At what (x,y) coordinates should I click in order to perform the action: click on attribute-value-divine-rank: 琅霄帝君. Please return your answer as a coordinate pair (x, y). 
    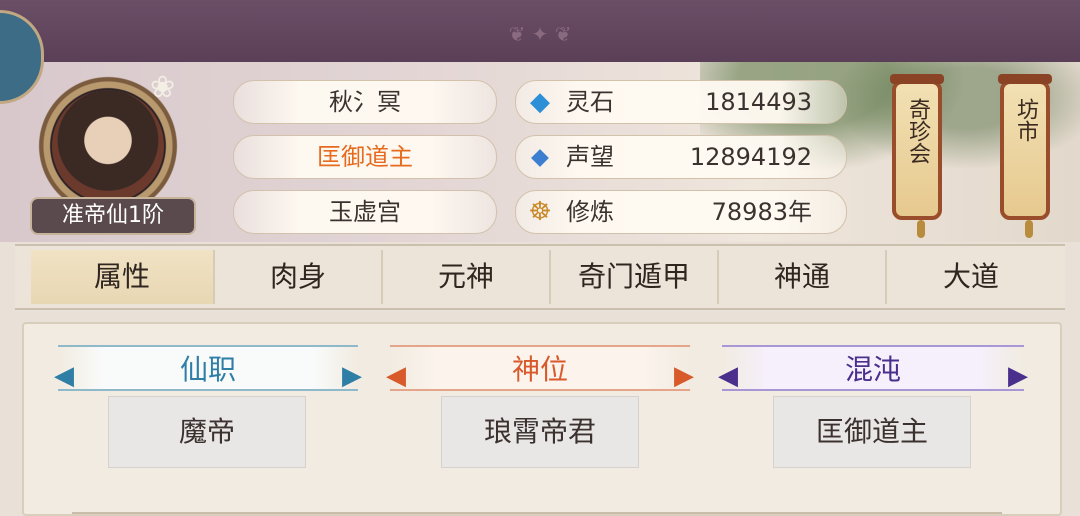
    Looking at the image, I should click on (540, 432).